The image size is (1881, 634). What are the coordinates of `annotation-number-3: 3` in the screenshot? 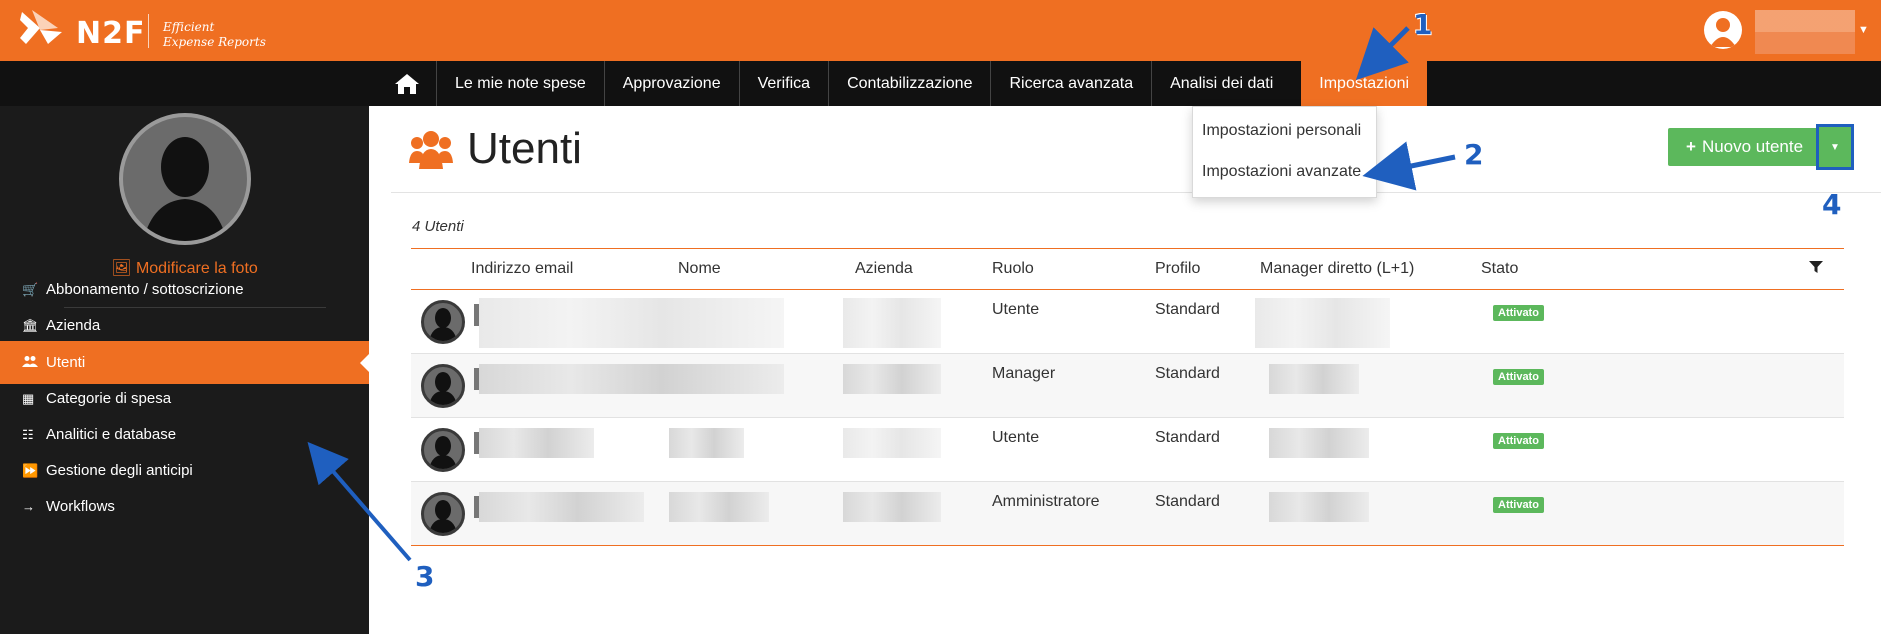 It's located at (425, 576).